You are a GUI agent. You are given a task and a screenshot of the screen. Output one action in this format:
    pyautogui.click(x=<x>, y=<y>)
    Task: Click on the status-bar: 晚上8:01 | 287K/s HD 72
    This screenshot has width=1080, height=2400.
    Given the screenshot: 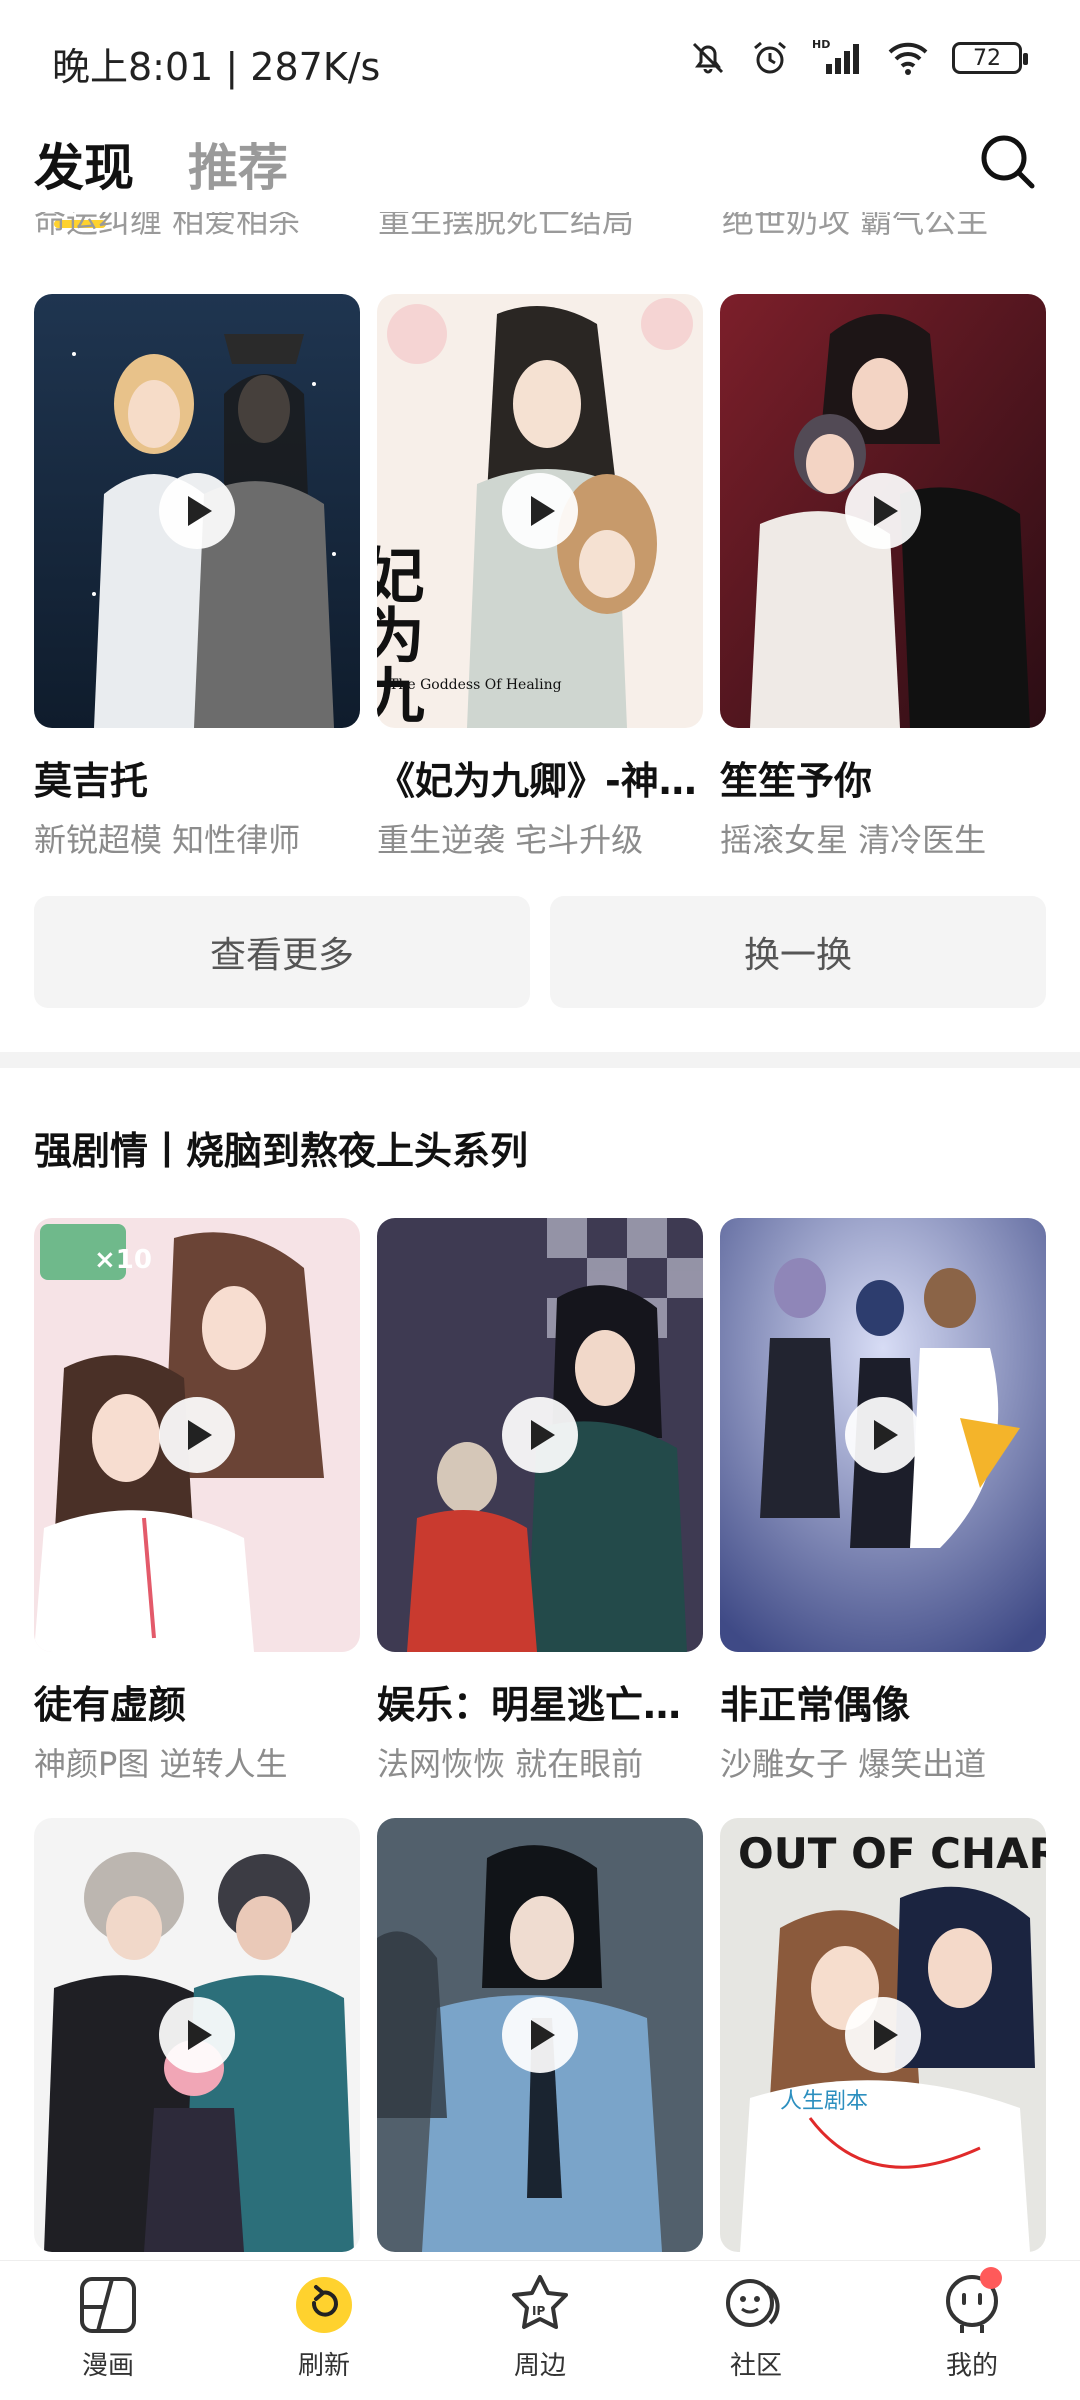 What is the action you would take?
    pyautogui.click(x=540, y=60)
    